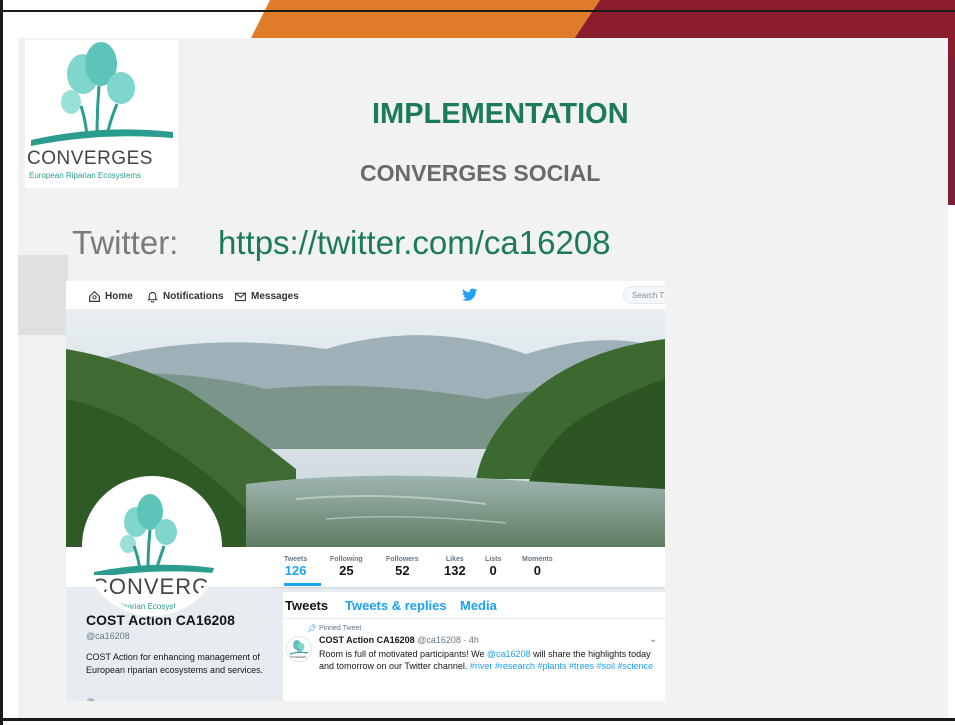 This screenshot has height=725, width=955. Describe the element at coordinates (367, 640) in the screenshot. I see `tweet-author: COST Action CA16208` at that location.